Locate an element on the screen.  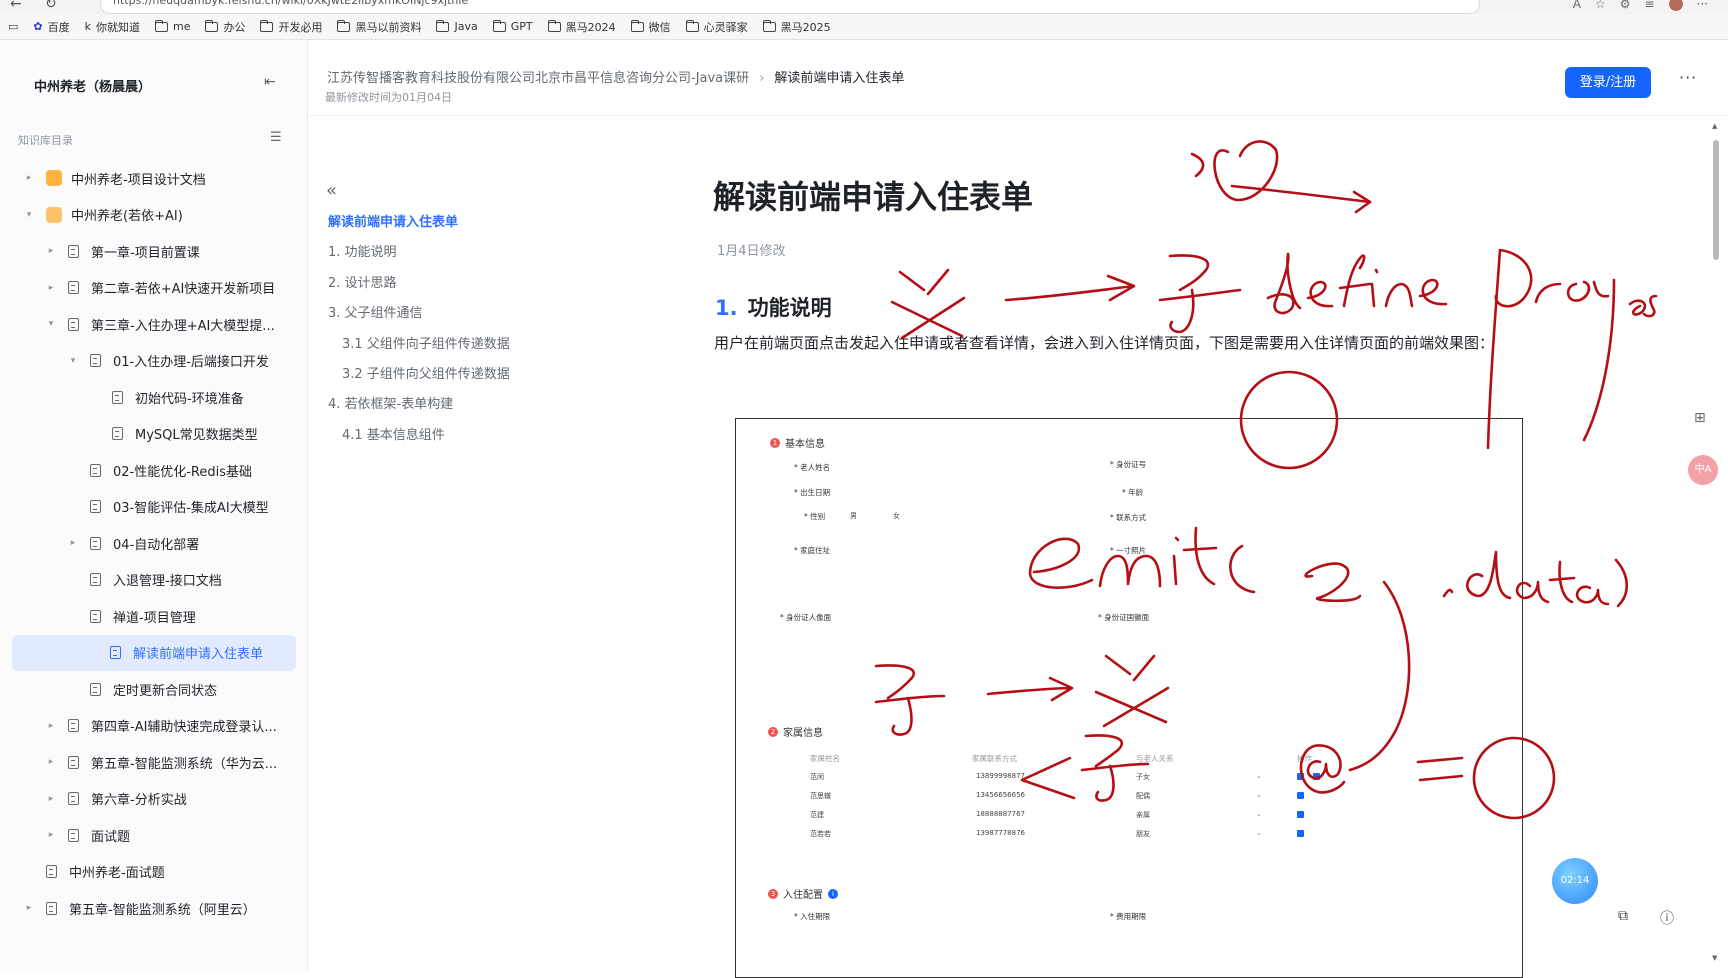
bookmark-folder: 黑马2025 is located at coordinates (796, 27).